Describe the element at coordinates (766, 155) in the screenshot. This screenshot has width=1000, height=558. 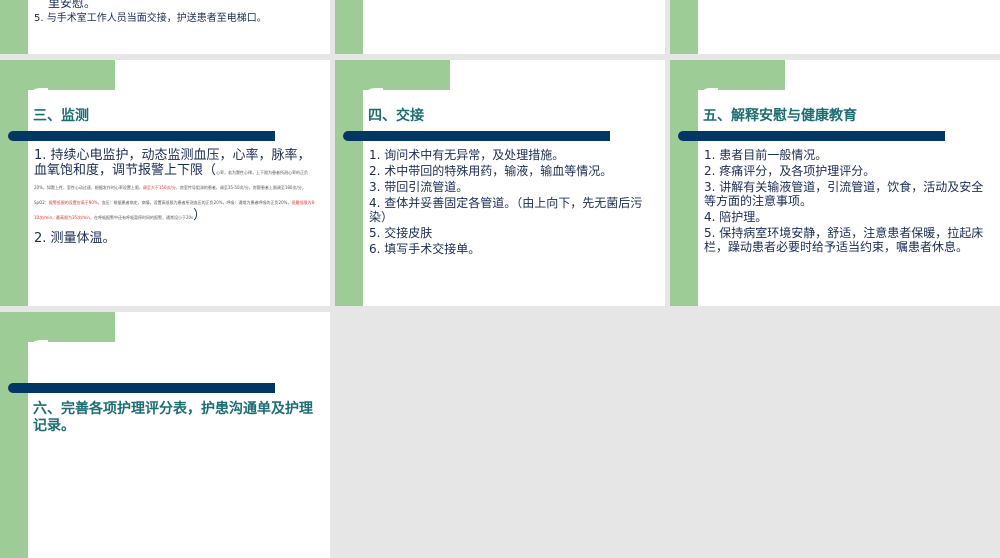
I see `list-item: 1. 患者目前一般情况。` at that location.